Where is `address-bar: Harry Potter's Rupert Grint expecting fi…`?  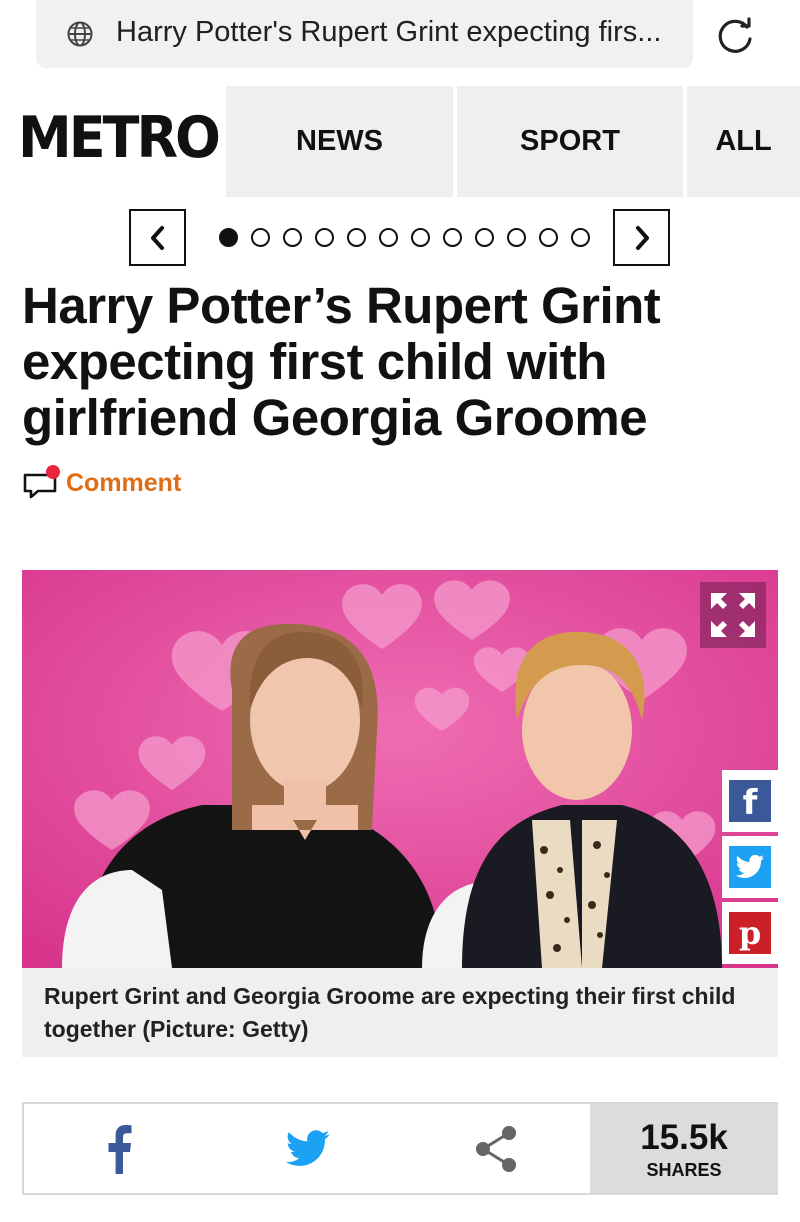
address-bar: Harry Potter's Rupert Grint expecting fi… is located at coordinates (364, 34).